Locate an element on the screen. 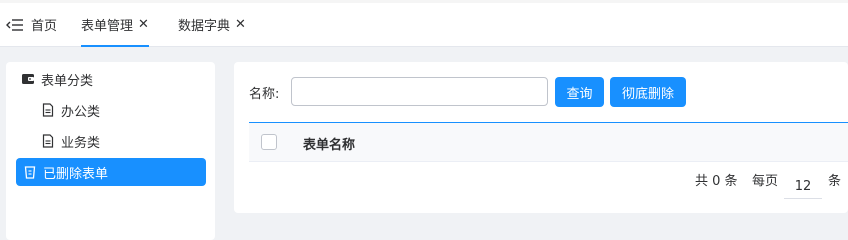 This screenshot has width=848, height=240. tree-node-business: 业务类 is located at coordinates (70, 141).